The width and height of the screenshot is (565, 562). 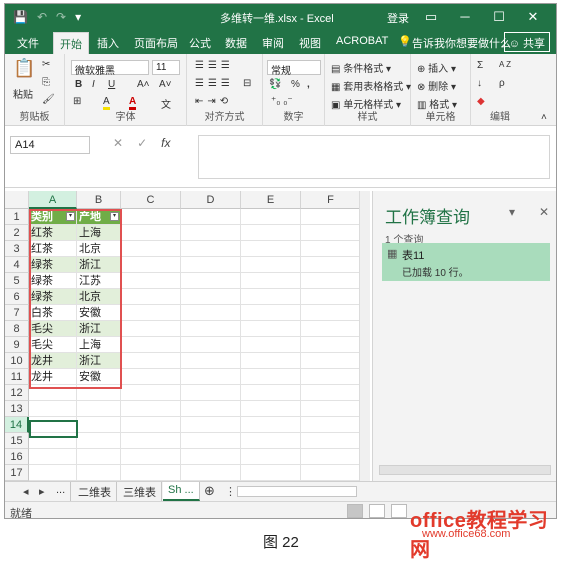 What do you see at coordinates (17, 473) in the screenshot?
I see `row-header: 17` at bounding box center [17, 473].